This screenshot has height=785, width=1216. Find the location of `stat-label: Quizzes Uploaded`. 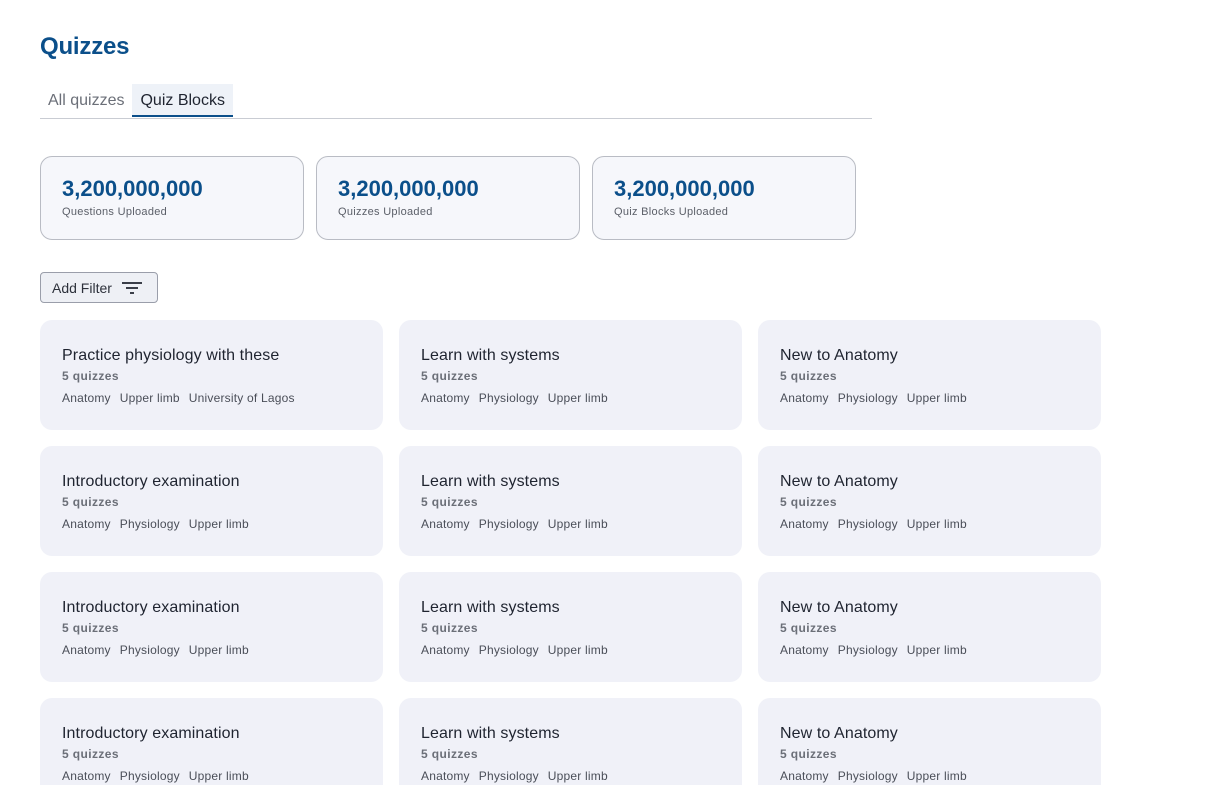

stat-label: Quizzes Uploaded is located at coordinates (385, 212).